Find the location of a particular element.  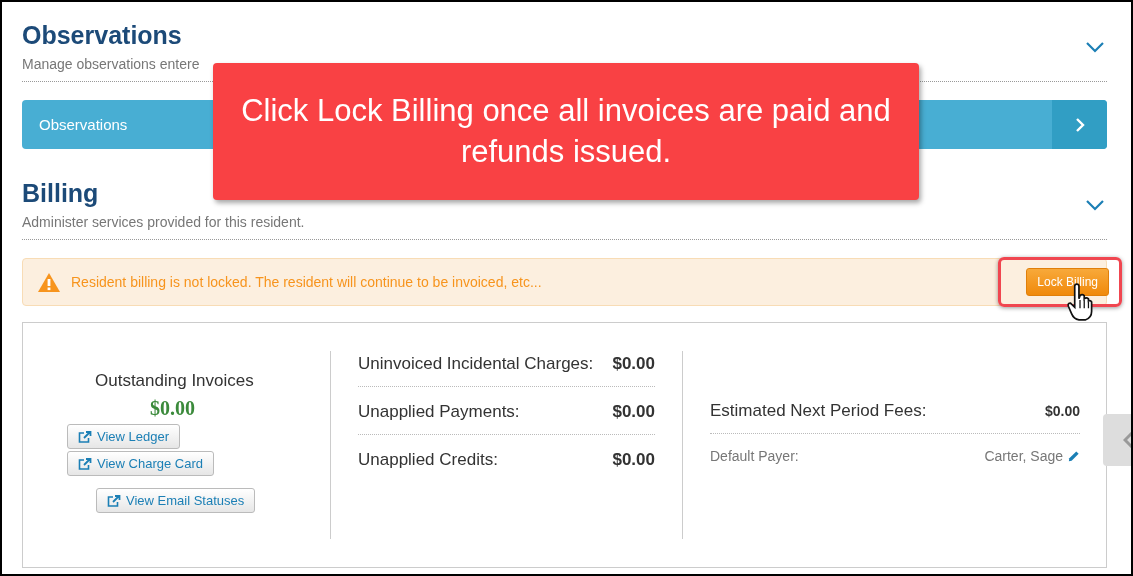

section-title: Observations is located at coordinates (102, 35).